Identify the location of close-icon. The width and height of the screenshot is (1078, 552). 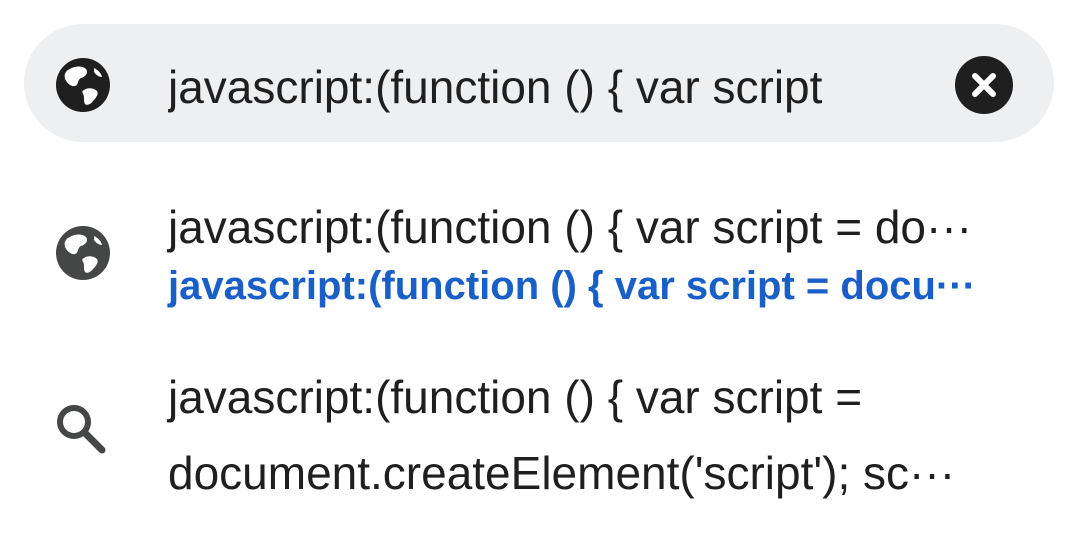
(984, 85).